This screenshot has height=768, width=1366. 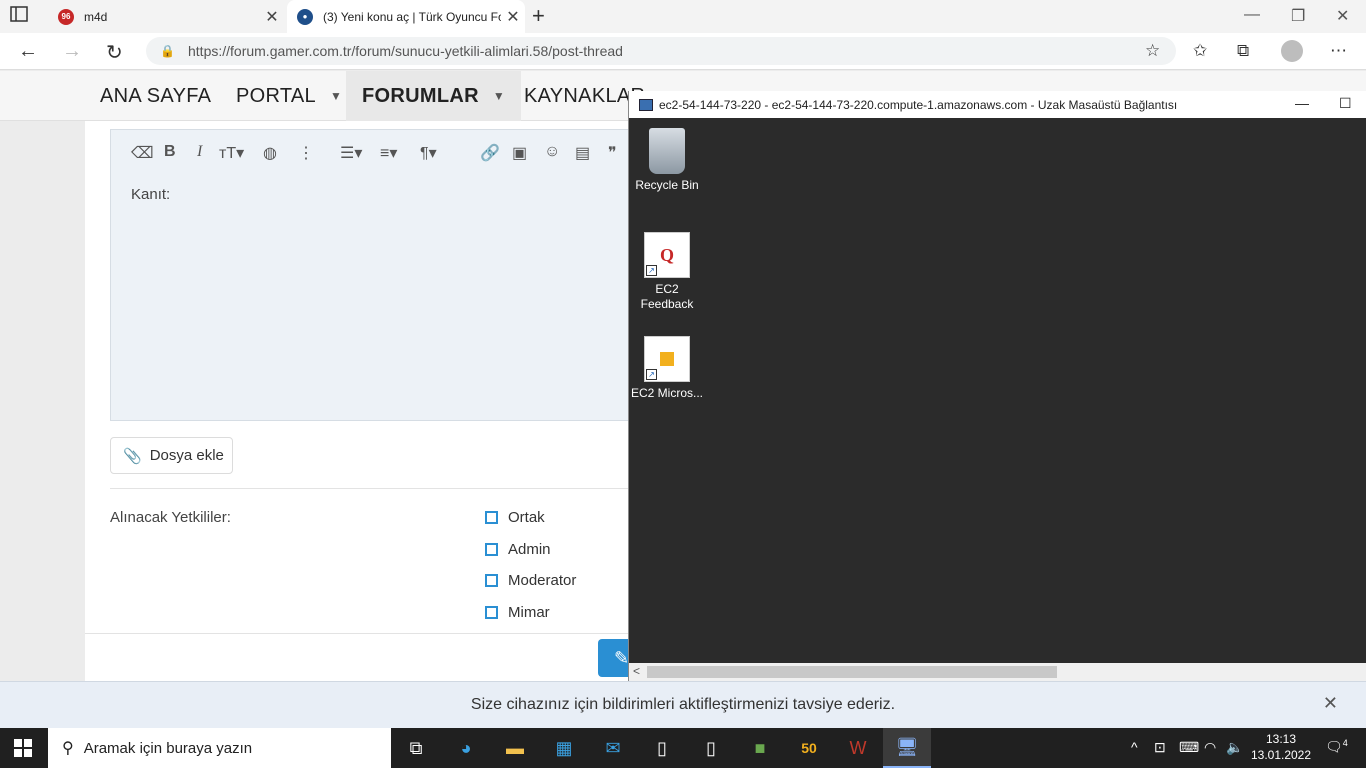 What do you see at coordinates (667, 151) in the screenshot?
I see `trash-icon` at bounding box center [667, 151].